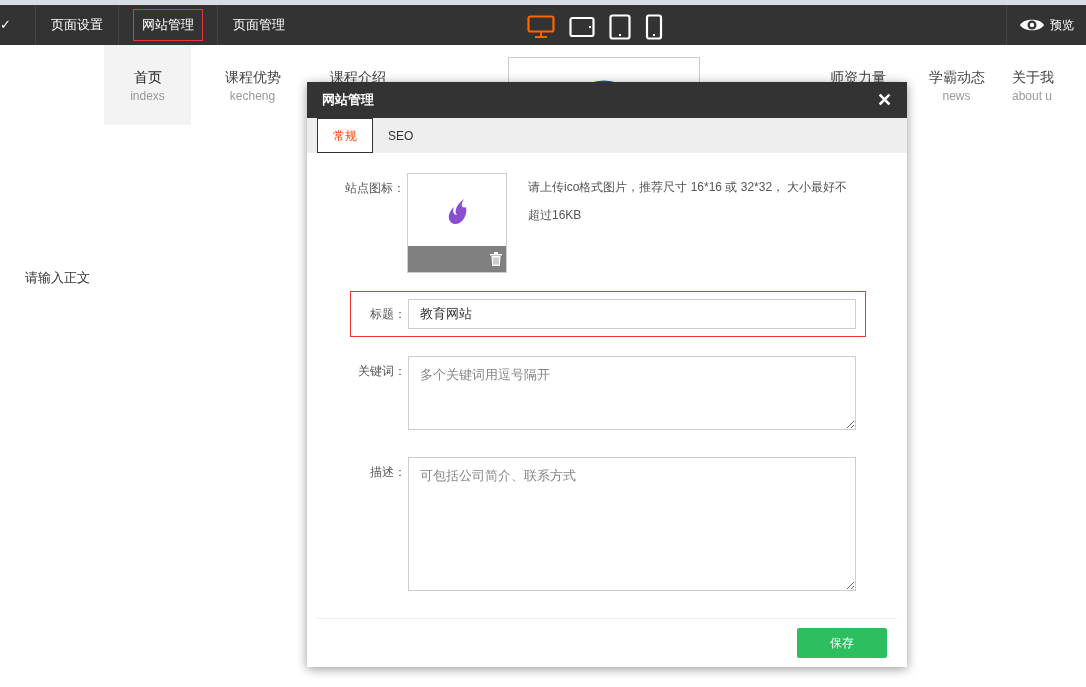 This screenshot has width=1086, height=687. Describe the element at coordinates (375, 188) in the screenshot. I see `field-label: 站点图标：` at that location.